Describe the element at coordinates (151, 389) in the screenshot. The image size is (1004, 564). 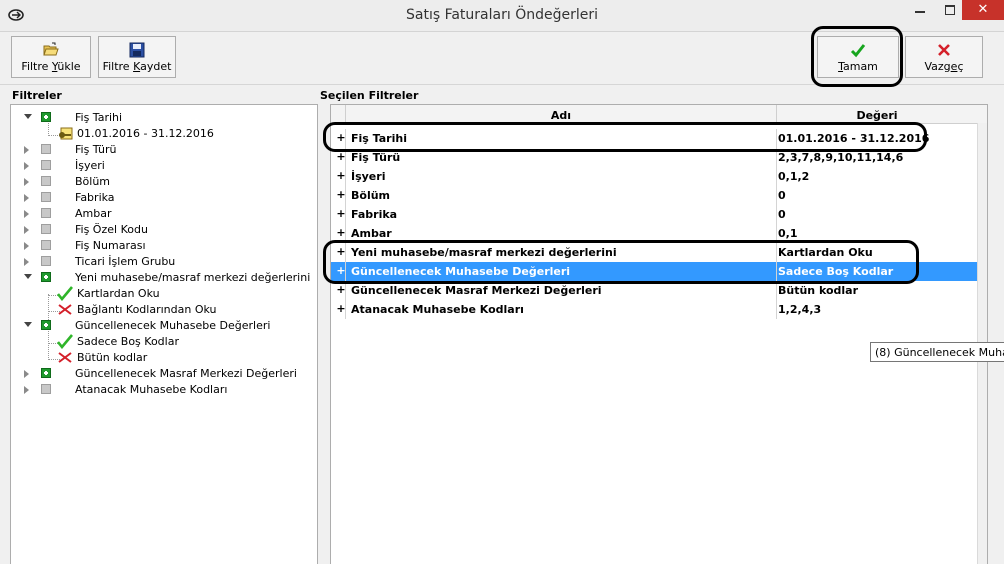
I see `tree-node-label: Atanacak Muhasebe Kodları` at that location.